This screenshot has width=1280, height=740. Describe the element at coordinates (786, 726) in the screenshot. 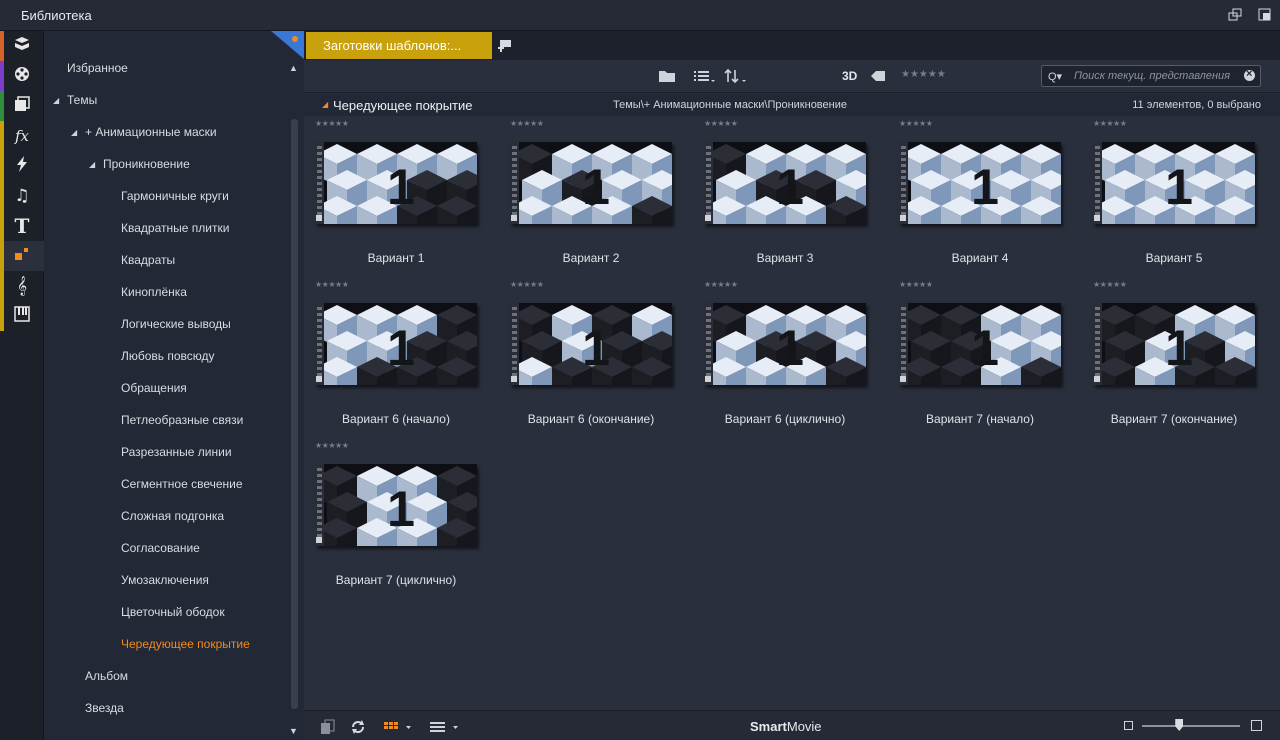

I see `smartmovie-button: SmartMovie` at that location.